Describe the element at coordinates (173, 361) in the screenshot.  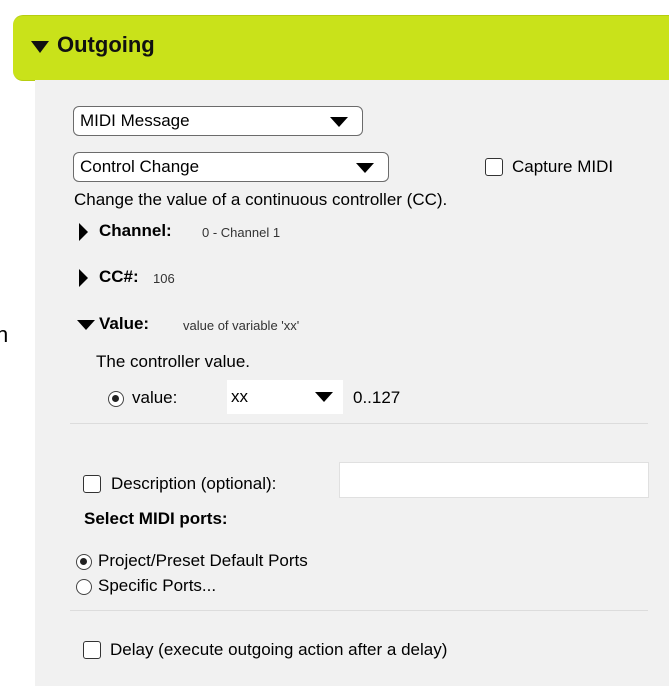
I see `value-help-text: The controller value.` at that location.